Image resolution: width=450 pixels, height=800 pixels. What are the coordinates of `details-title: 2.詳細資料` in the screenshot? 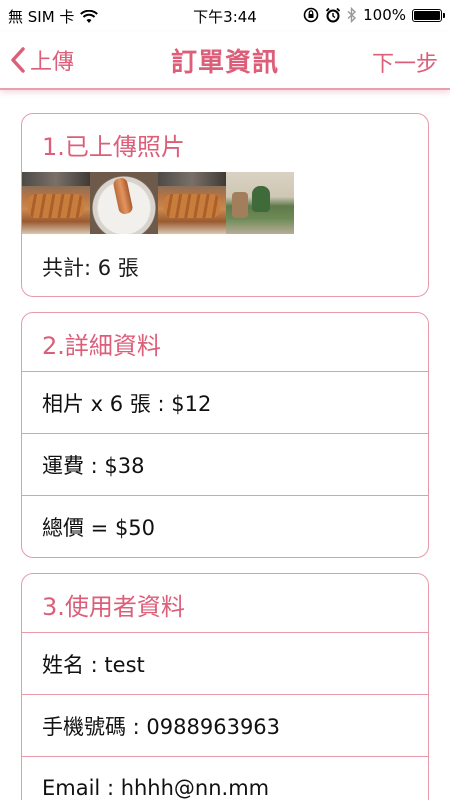 It's located at (101, 346).